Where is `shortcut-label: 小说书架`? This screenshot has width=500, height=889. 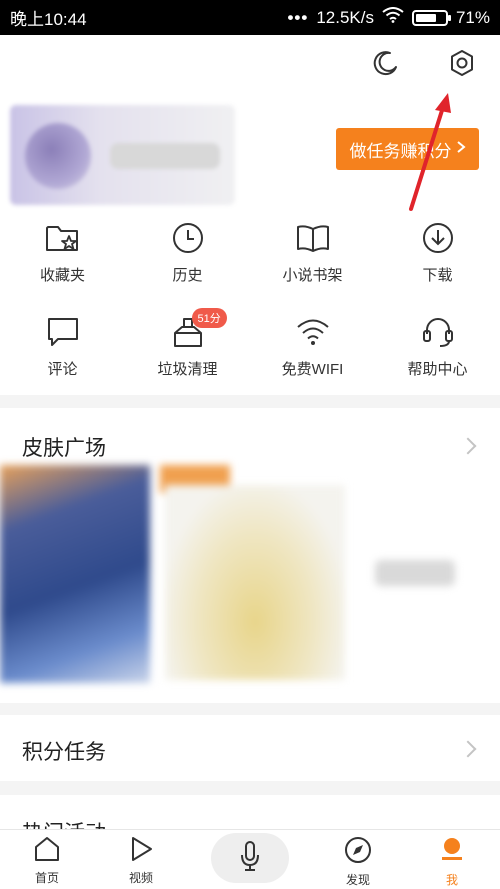
shortcut-label: 小说书架 is located at coordinates (312, 275).